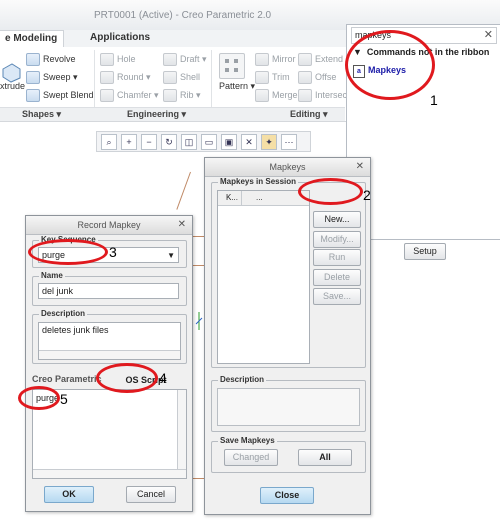 The width and height of the screenshot is (500, 526). What do you see at coordinates (170, 95) in the screenshot?
I see `rib-icon` at bounding box center [170, 95].